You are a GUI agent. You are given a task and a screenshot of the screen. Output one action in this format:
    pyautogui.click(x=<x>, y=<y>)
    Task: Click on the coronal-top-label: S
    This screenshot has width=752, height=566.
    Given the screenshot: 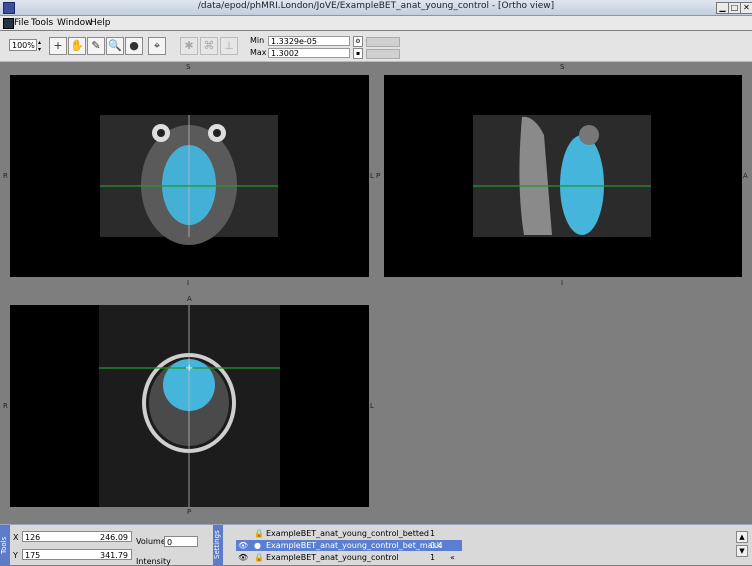 What is the action you would take?
    pyautogui.click(x=188, y=67)
    